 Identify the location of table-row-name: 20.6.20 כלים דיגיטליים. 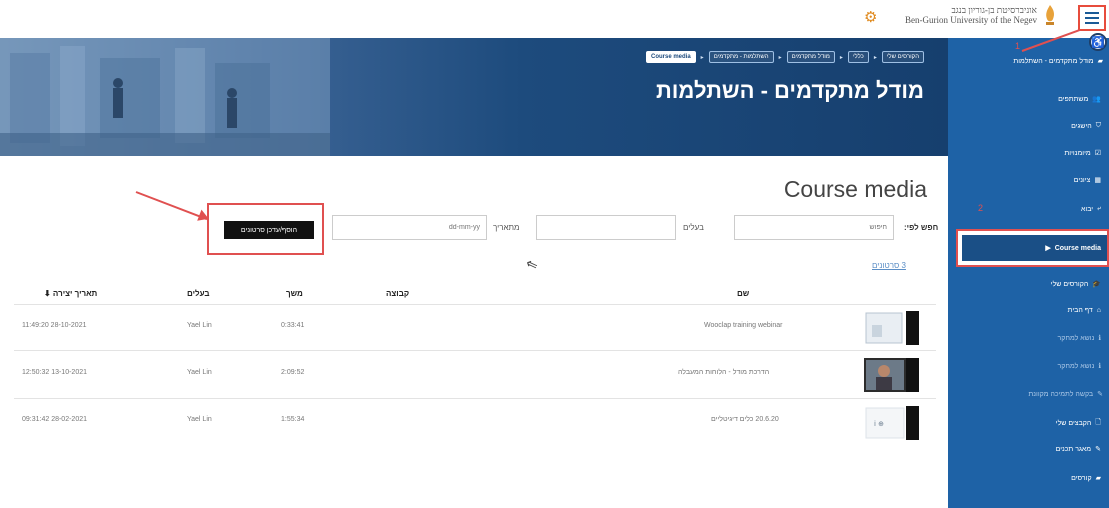
(745, 419).